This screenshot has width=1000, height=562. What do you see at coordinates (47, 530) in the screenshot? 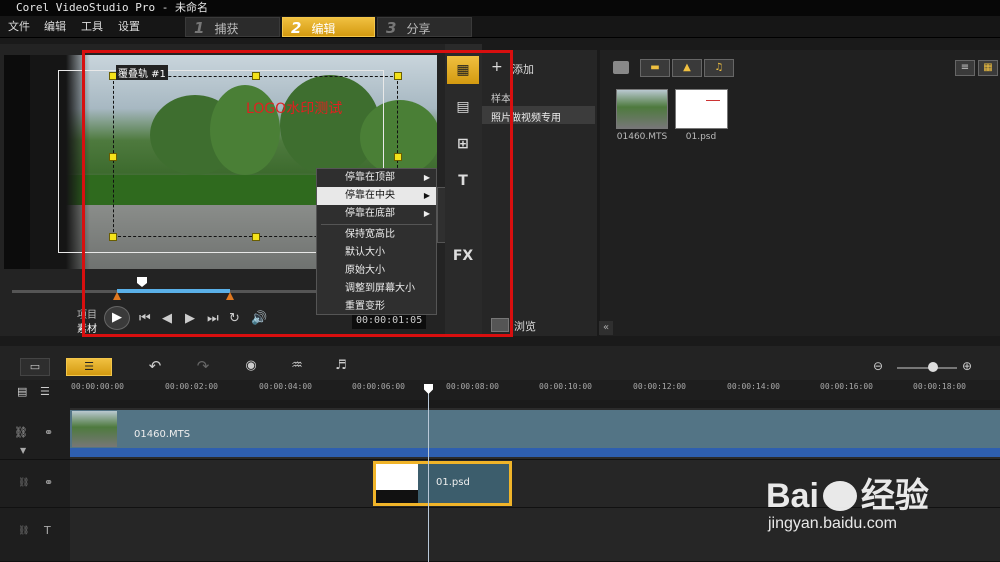
I see `title-track-icon: T` at bounding box center [47, 530].